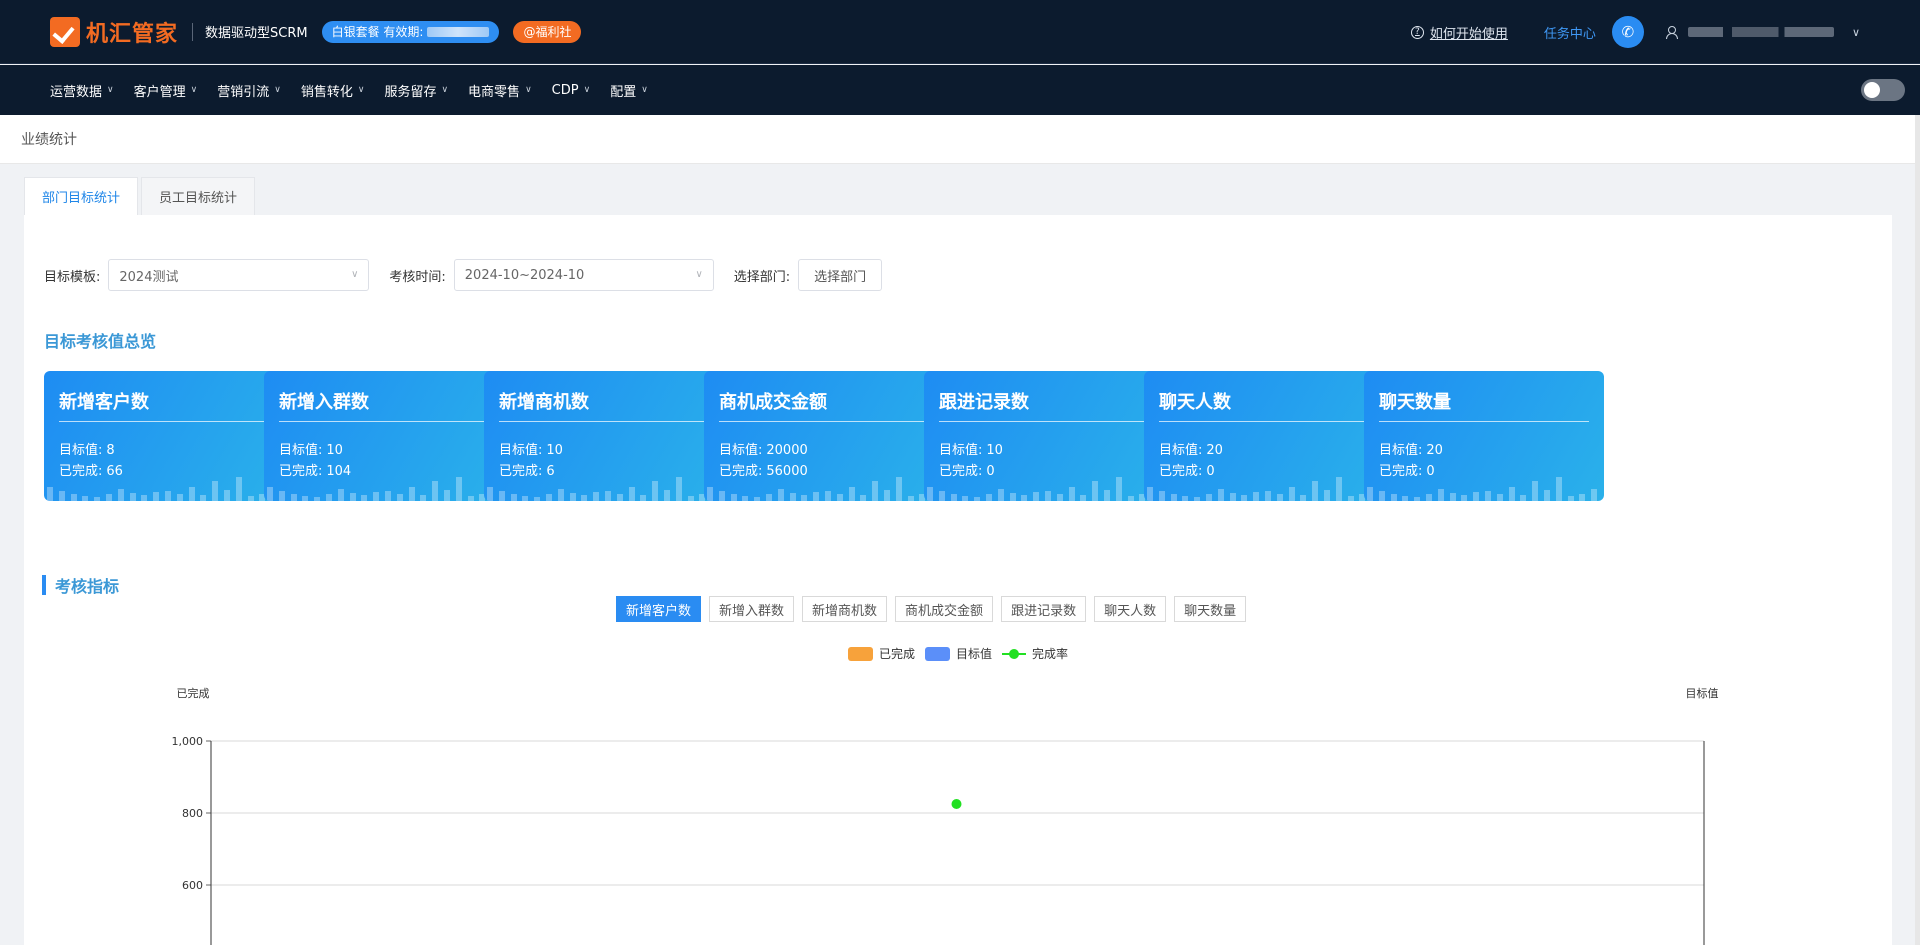  What do you see at coordinates (410, 31) in the screenshot?
I see `package-badge: 白银套餐 有效期:` at bounding box center [410, 31].